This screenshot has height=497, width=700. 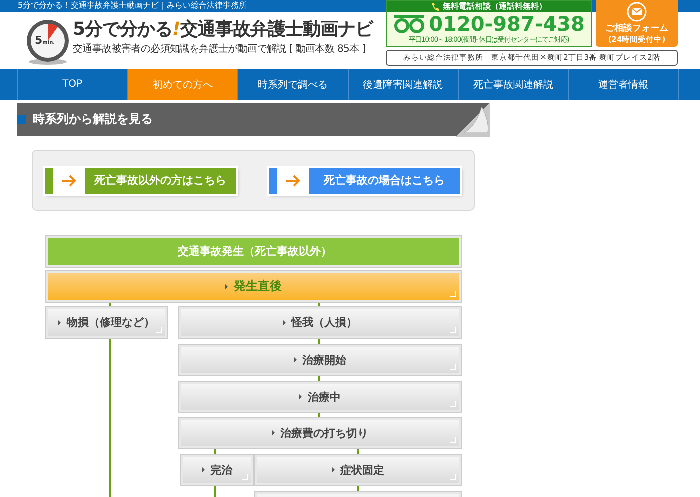 I want to click on nav-tab: 時系列で調べる, so click(x=292, y=84).